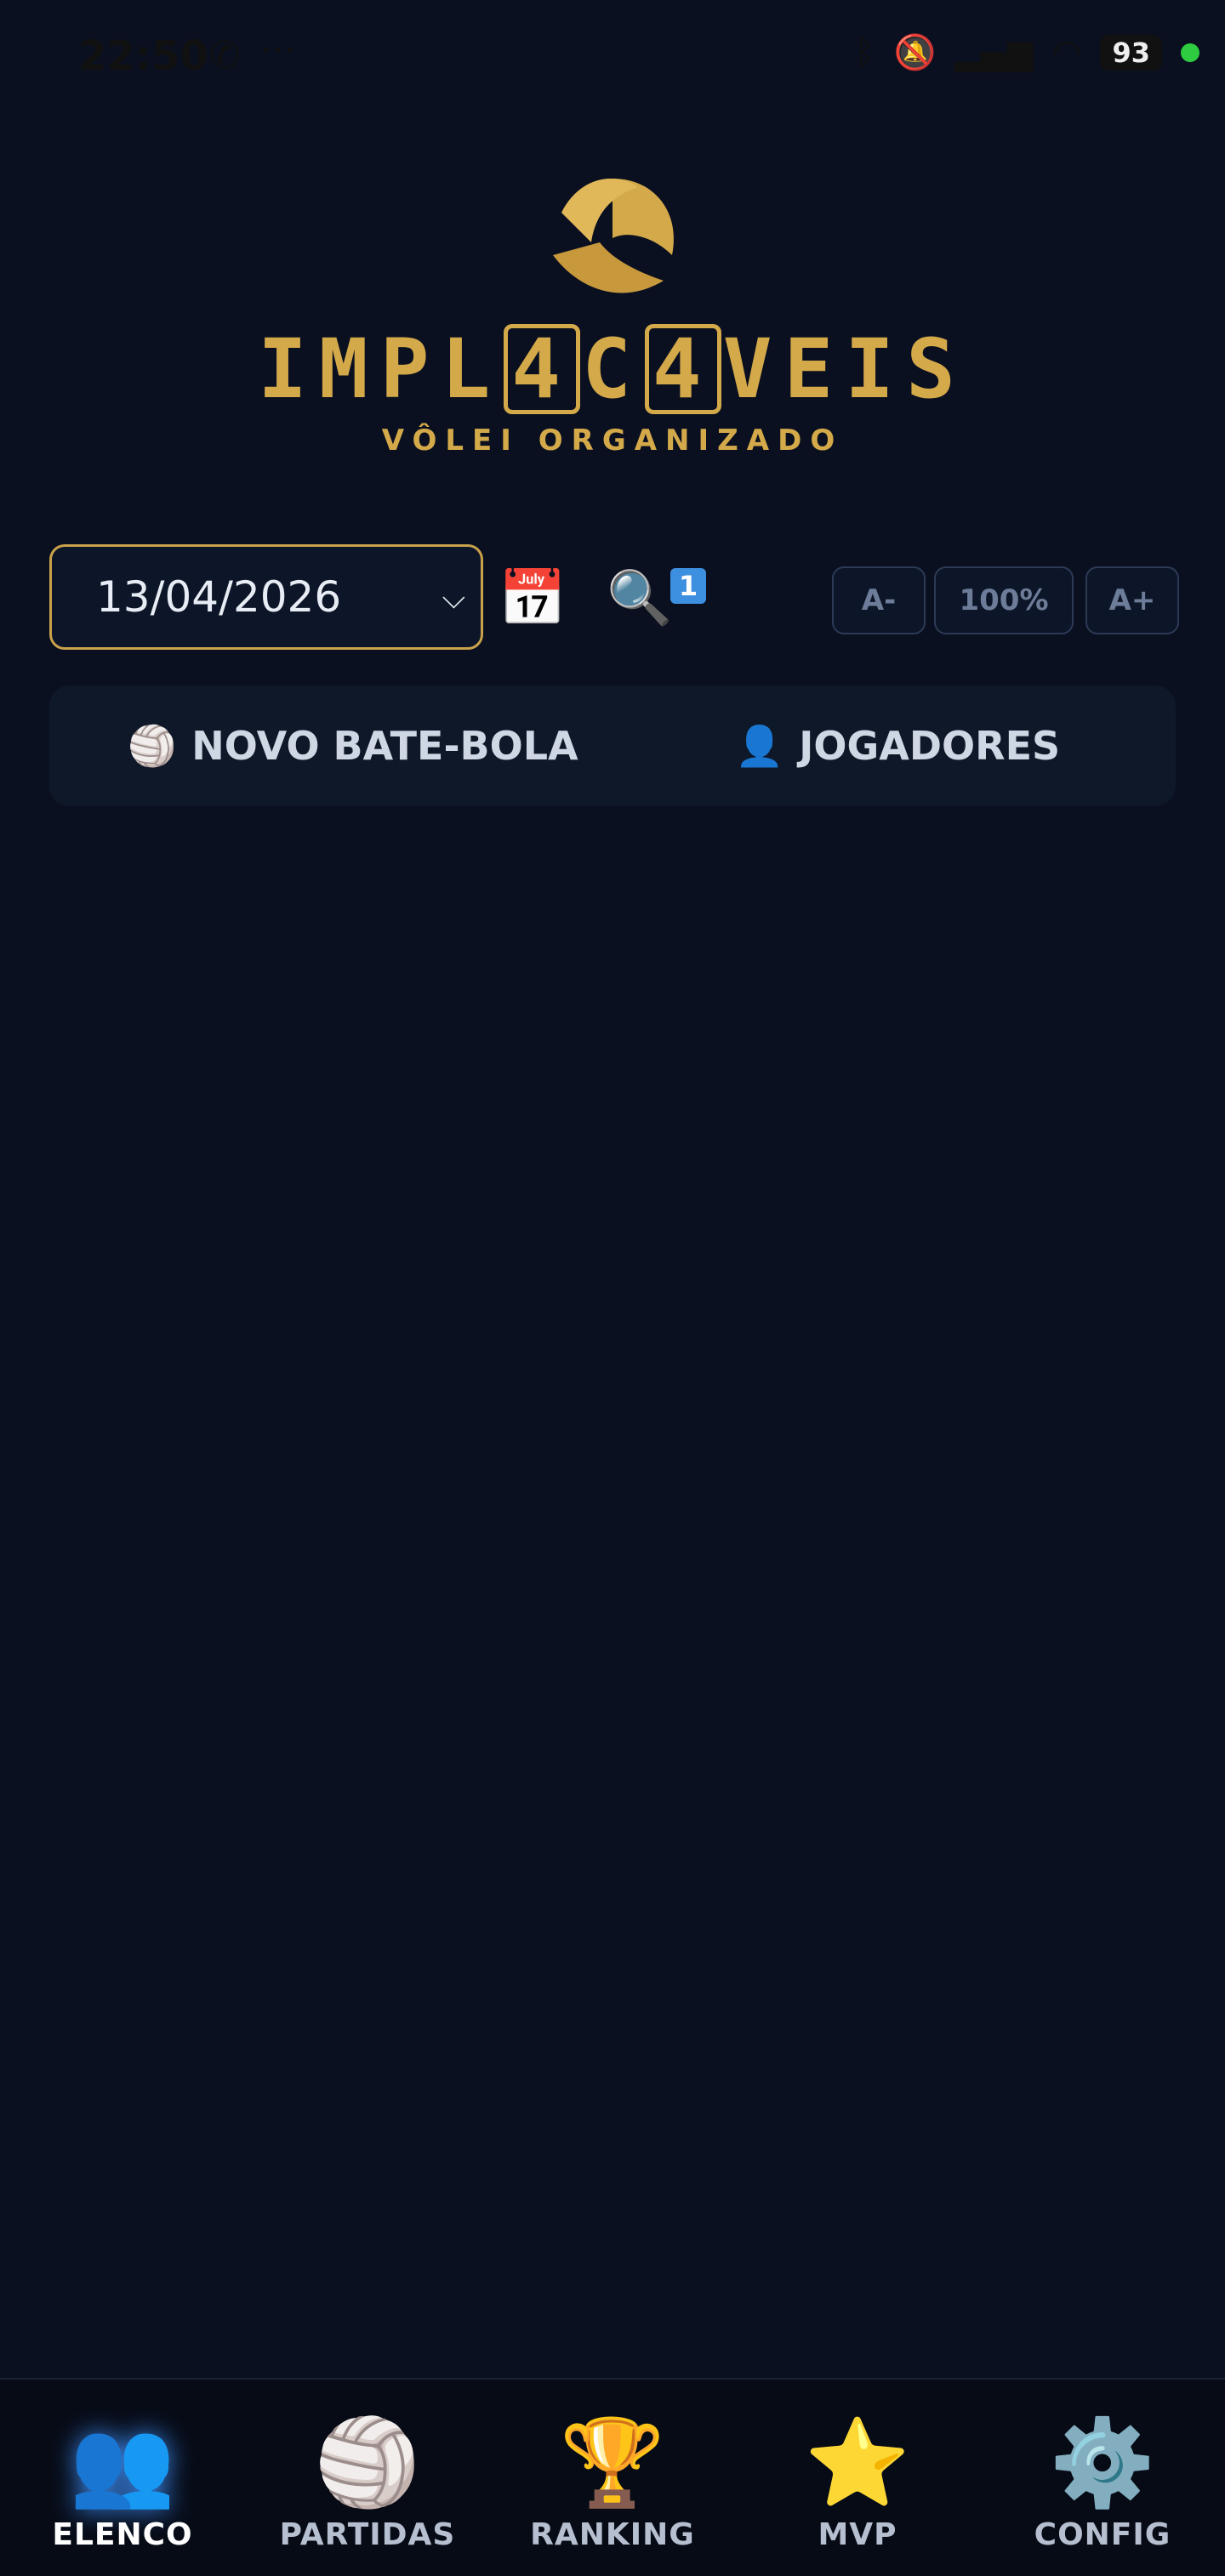 The height and width of the screenshot is (2576, 1225). I want to click on battery-indicator: 93, so click(1131, 52).